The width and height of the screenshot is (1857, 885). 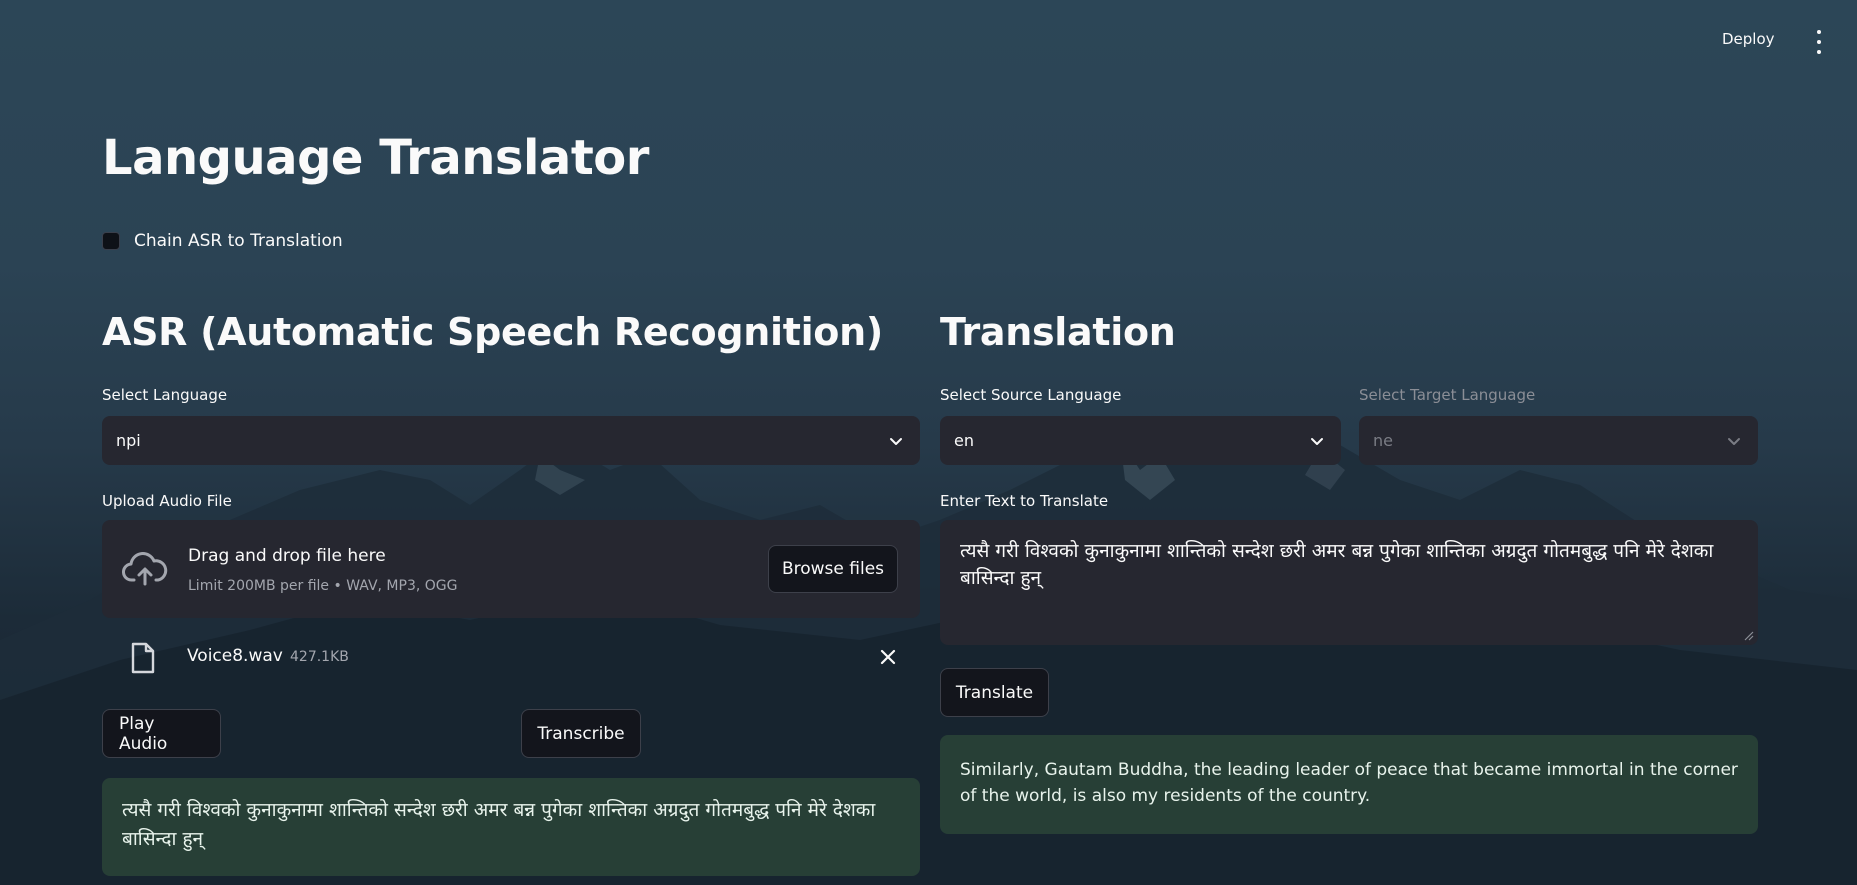 I want to click on chain-asr-label: Chain ASR to Translation, so click(x=238, y=241).